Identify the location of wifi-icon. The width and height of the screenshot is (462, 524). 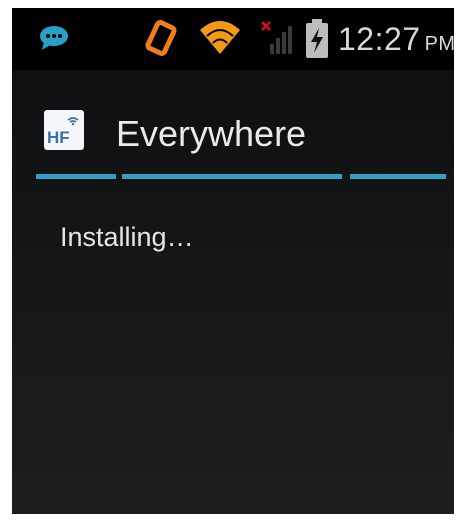
(220, 37).